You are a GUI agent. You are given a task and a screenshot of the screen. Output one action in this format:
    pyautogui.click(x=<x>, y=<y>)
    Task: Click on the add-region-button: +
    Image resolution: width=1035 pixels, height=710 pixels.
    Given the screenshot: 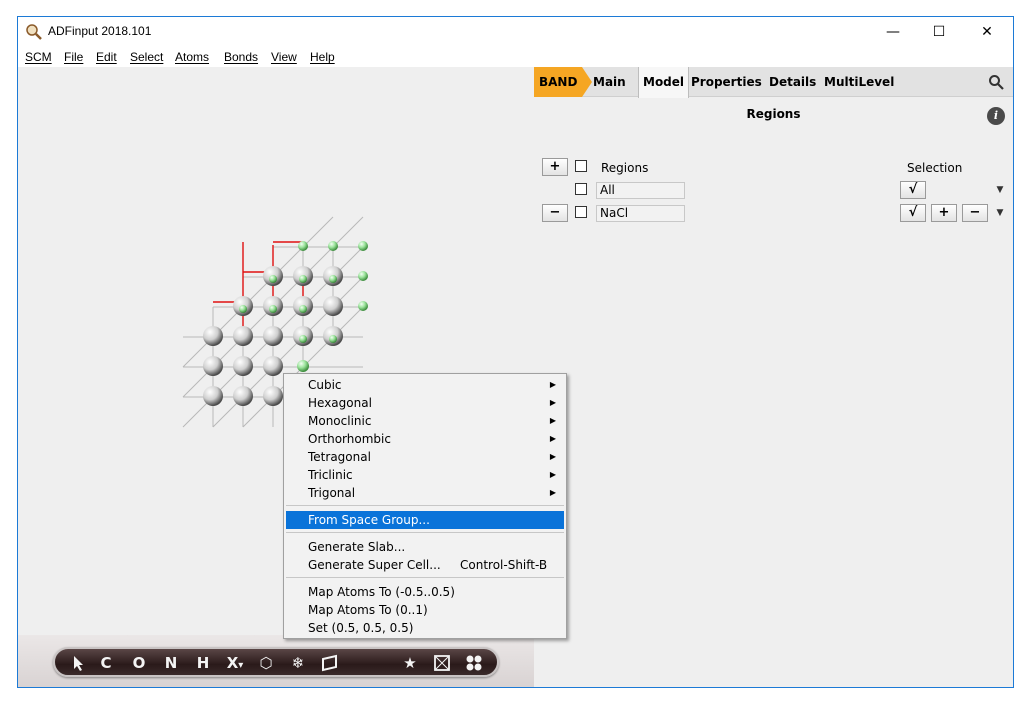 What is the action you would take?
    pyautogui.click(x=555, y=167)
    